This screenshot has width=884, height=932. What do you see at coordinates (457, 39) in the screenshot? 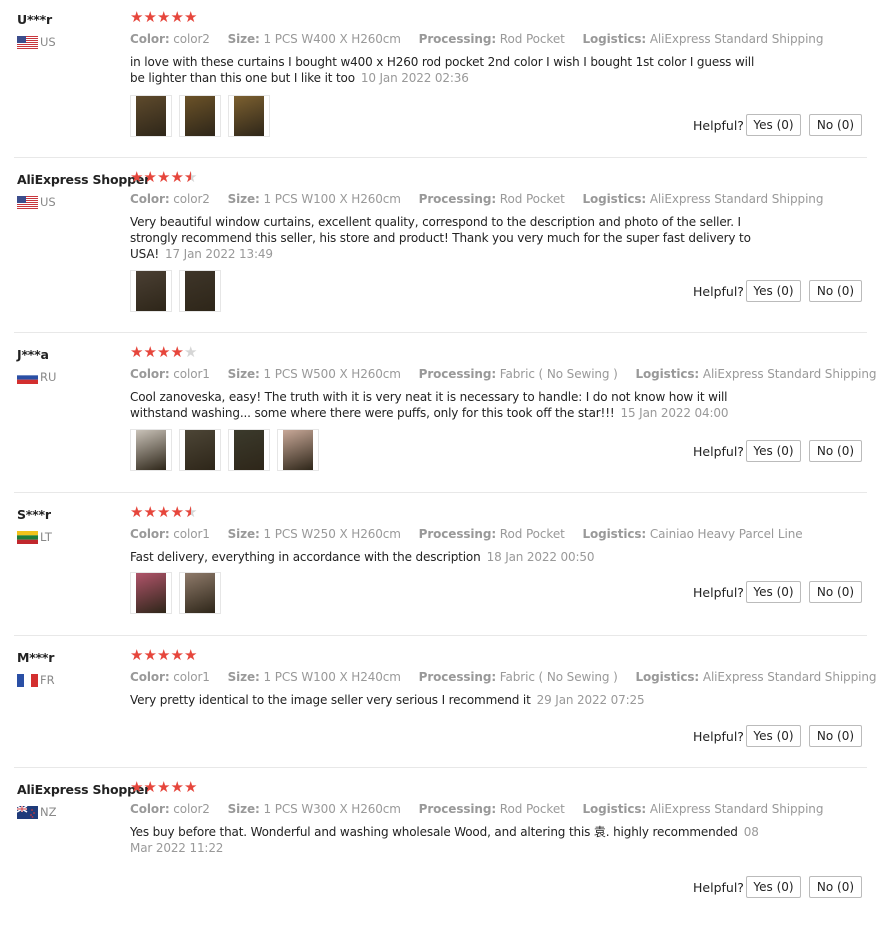
I see `processing-label: Processing:` at bounding box center [457, 39].